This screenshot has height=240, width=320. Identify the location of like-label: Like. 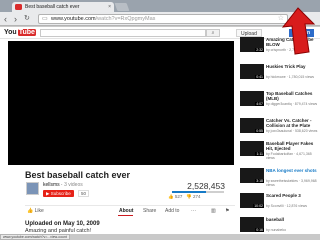
(39, 211).